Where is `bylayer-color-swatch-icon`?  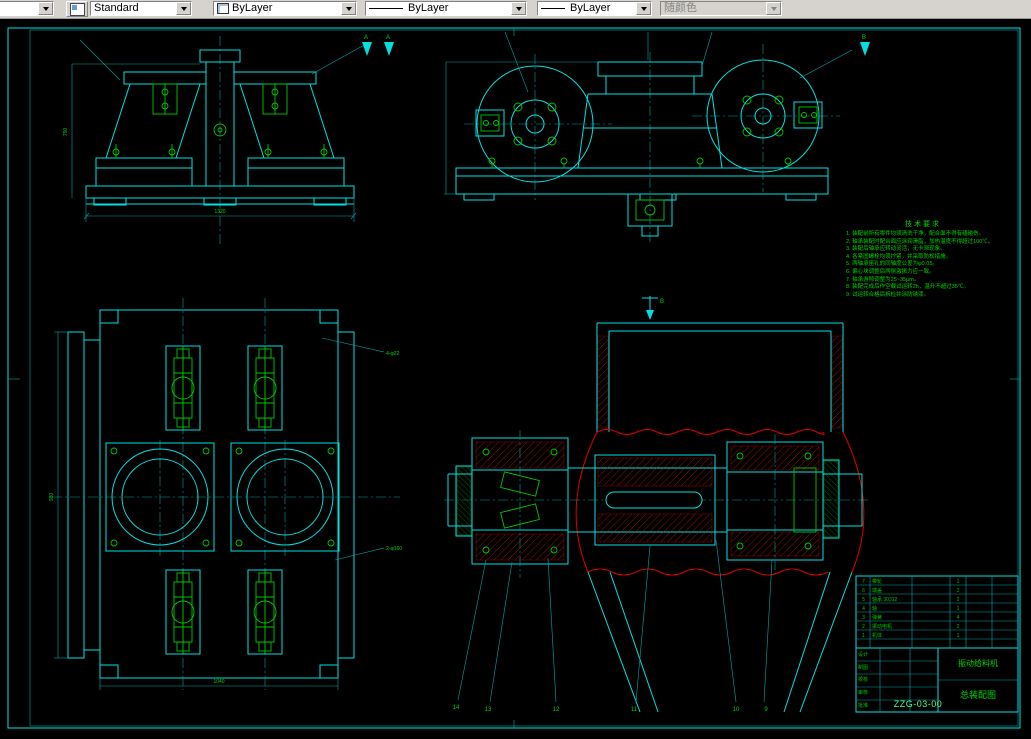
bylayer-color-swatch-icon is located at coordinates (223, 8).